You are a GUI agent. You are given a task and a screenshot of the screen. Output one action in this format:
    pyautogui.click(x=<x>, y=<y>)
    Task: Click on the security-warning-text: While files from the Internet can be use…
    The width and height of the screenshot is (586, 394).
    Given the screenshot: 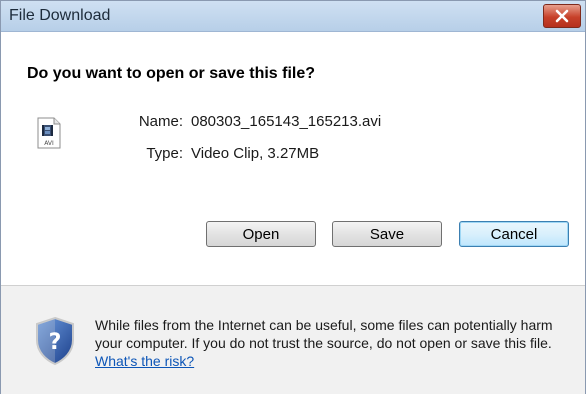 What is the action you would take?
    pyautogui.click(x=334, y=343)
    